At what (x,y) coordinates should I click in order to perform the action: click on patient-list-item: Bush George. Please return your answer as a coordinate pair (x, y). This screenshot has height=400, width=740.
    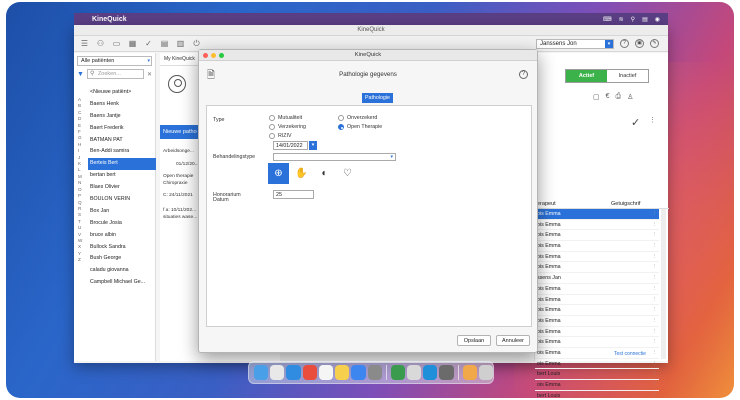
    Looking at the image, I should click on (122, 259).